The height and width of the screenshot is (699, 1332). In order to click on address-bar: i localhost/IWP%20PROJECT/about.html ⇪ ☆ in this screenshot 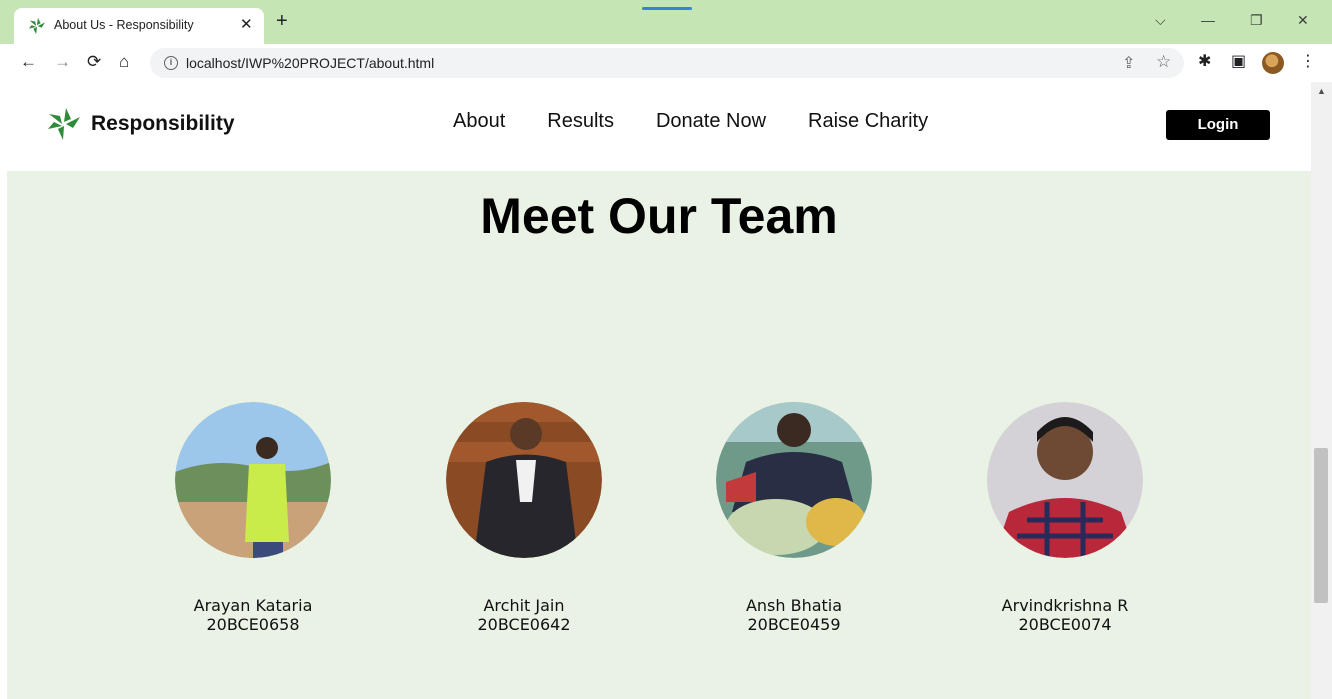, I will do `click(667, 63)`.